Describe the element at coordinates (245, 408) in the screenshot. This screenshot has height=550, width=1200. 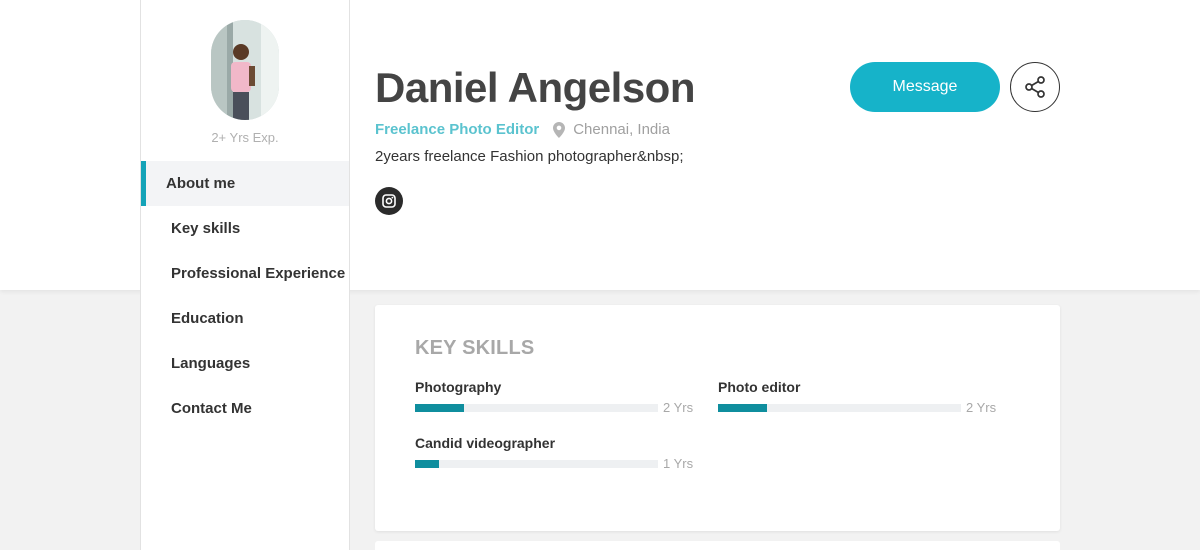
I see `sidebar-item-contact-me: Contact Me` at that location.